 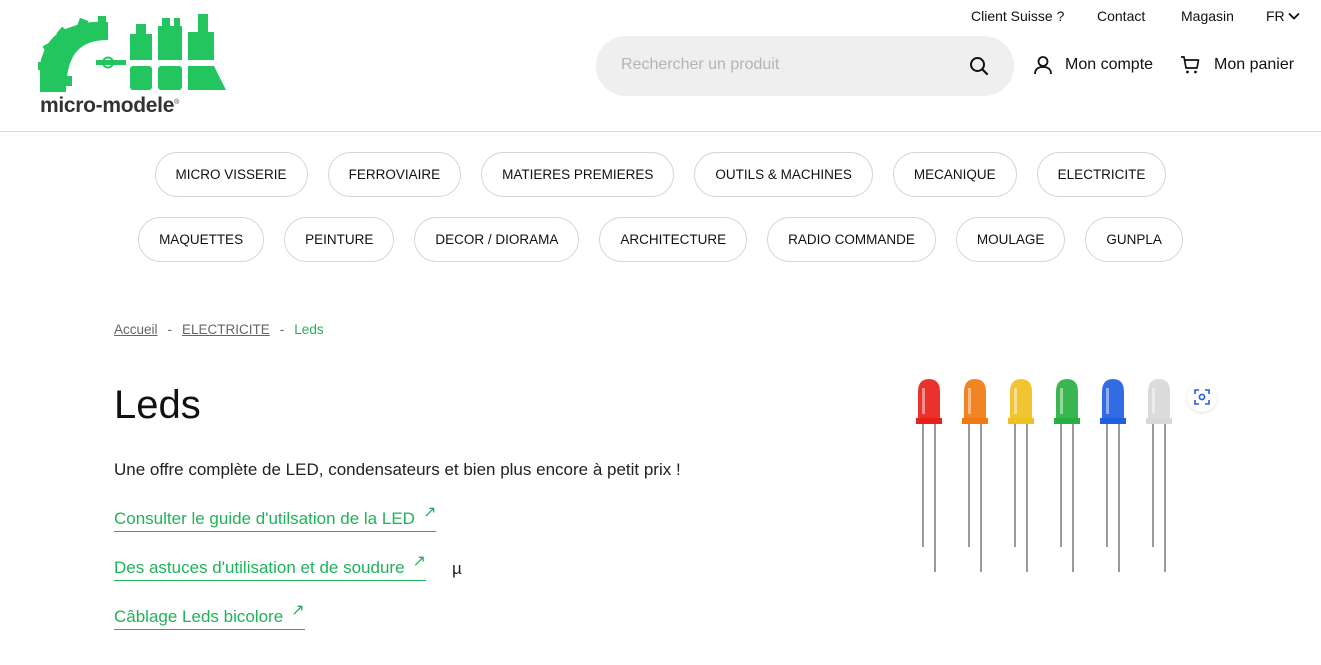 What do you see at coordinates (109, 105) in the screenshot?
I see `logo-text: micro-modele®` at bounding box center [109, 105].